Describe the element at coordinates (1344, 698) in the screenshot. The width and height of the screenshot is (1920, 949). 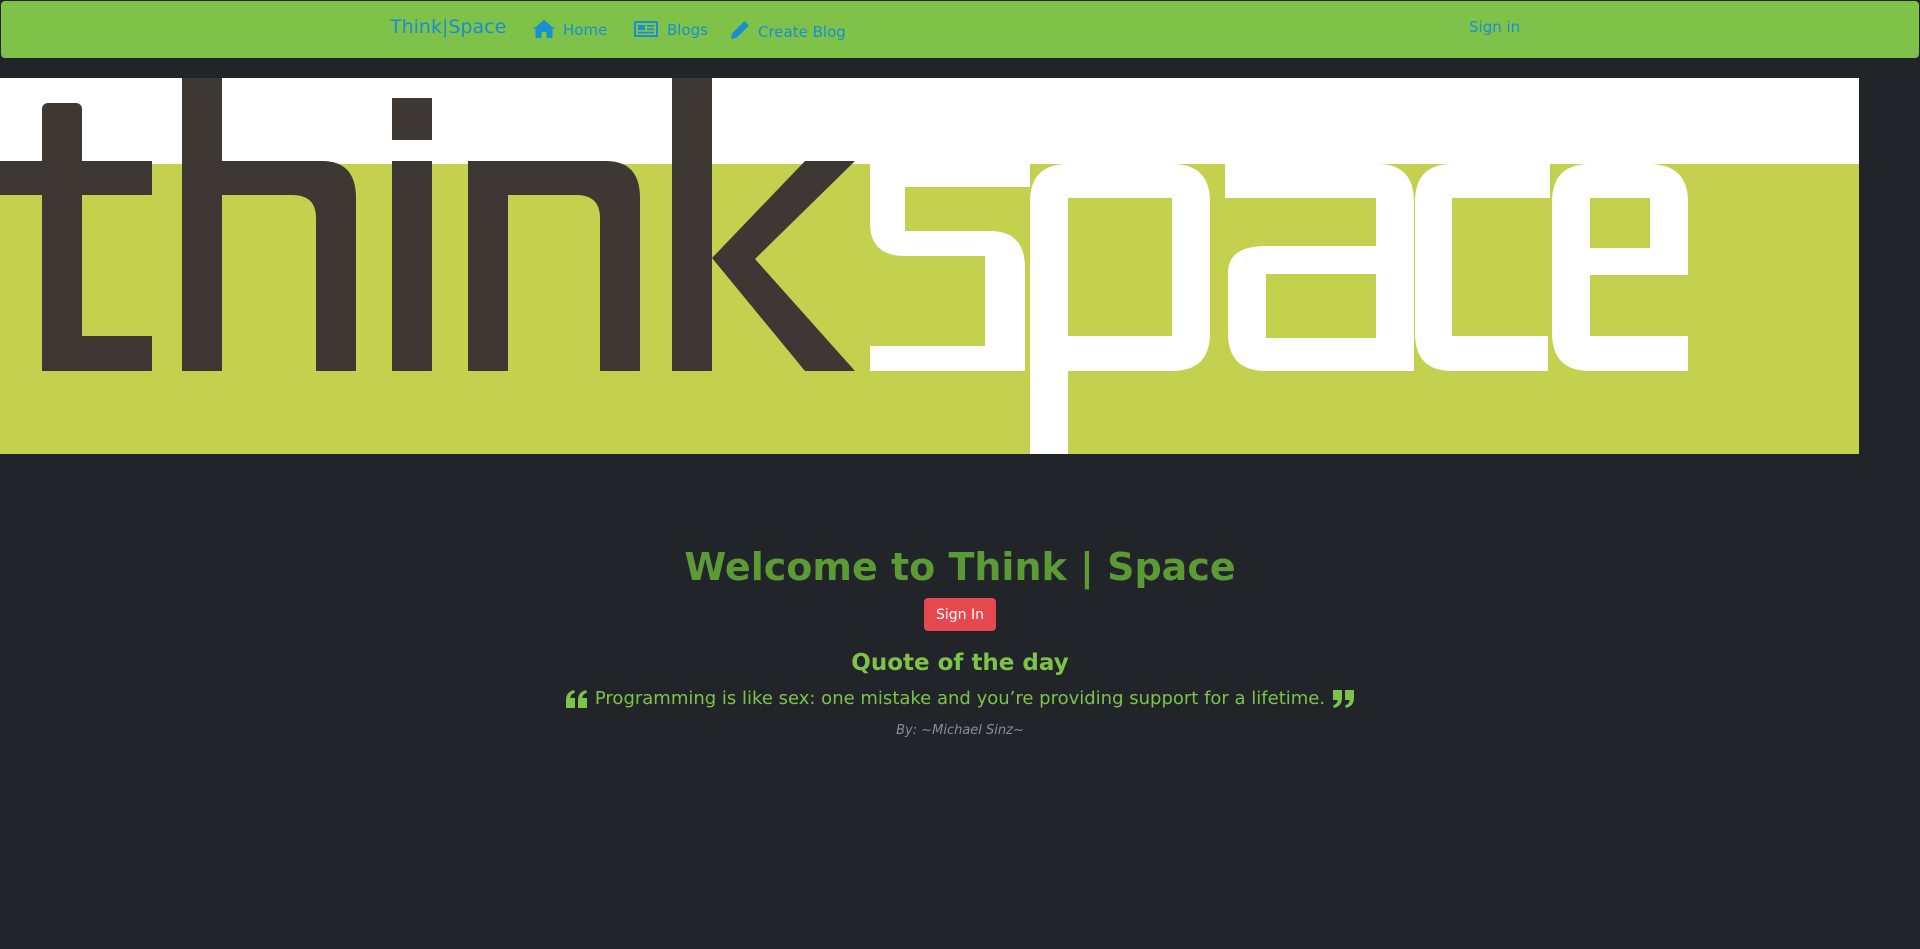
I see `quote-right-icon` at that location.